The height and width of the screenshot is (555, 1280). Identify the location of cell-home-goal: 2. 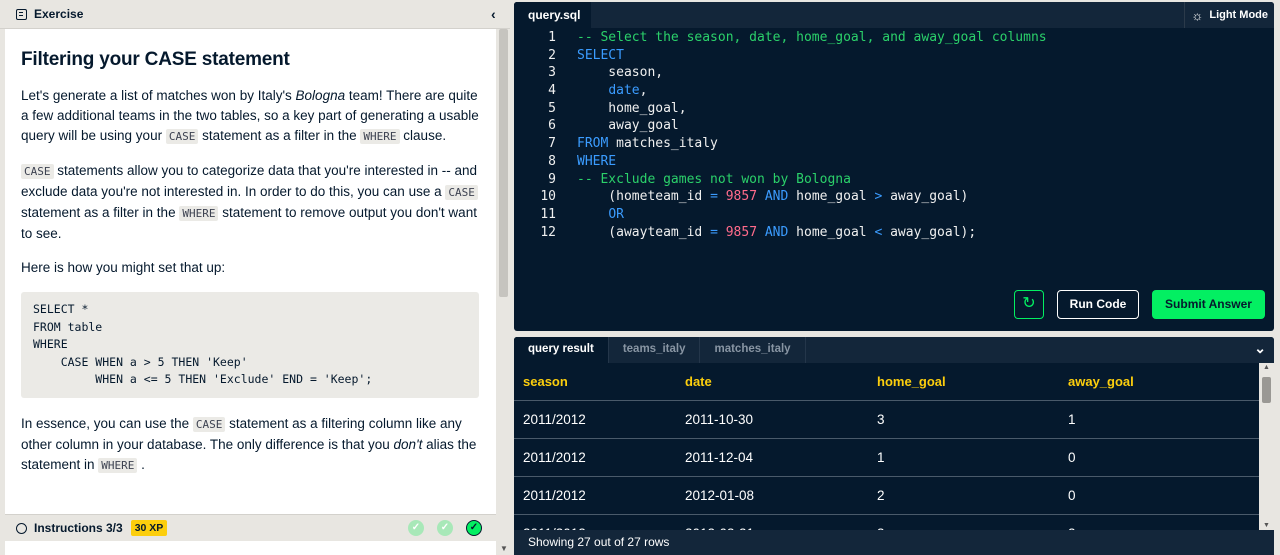
(881, 495).